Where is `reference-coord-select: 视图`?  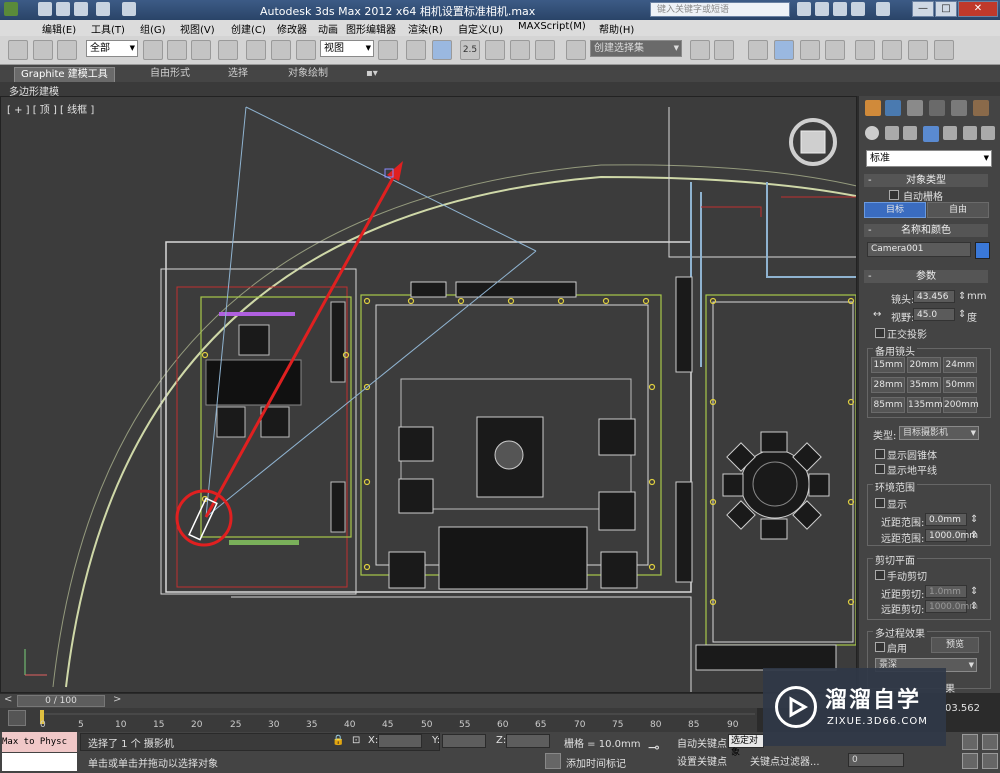 reference-coord-select: 视图 is located at coordinates (347, 48).